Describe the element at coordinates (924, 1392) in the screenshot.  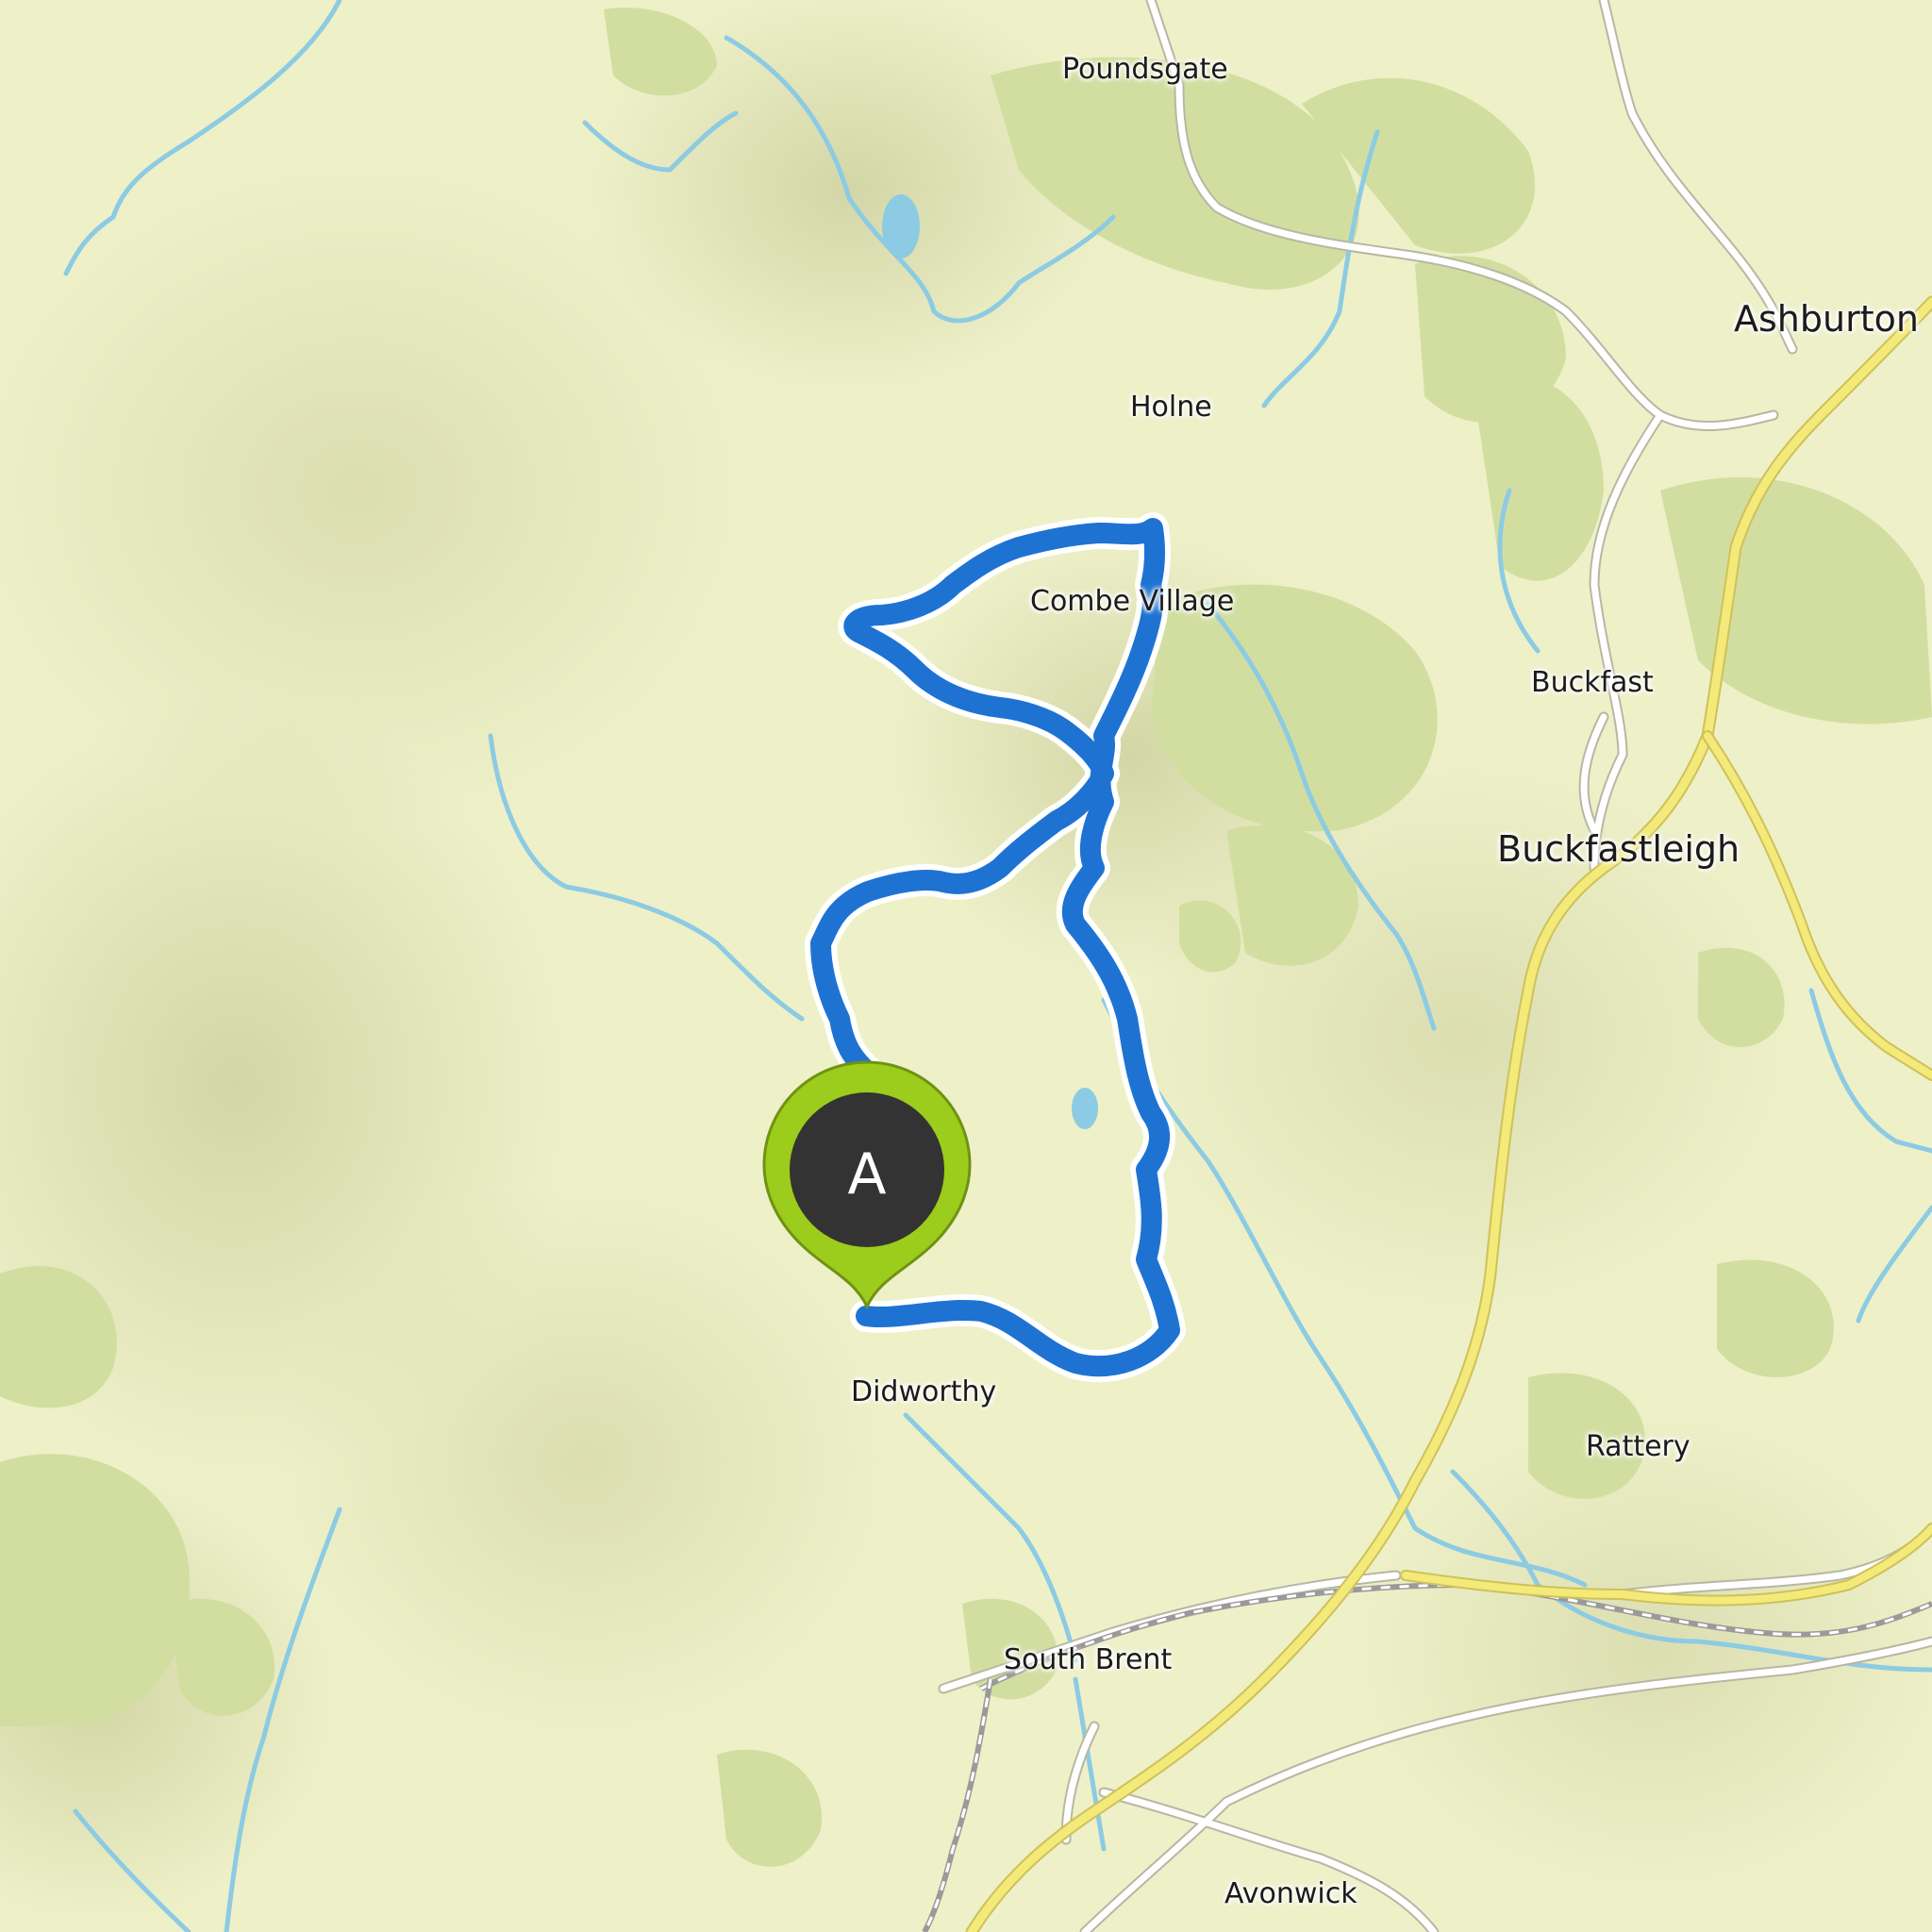
I see `place-label-didworthy: Didworthy` at that location.